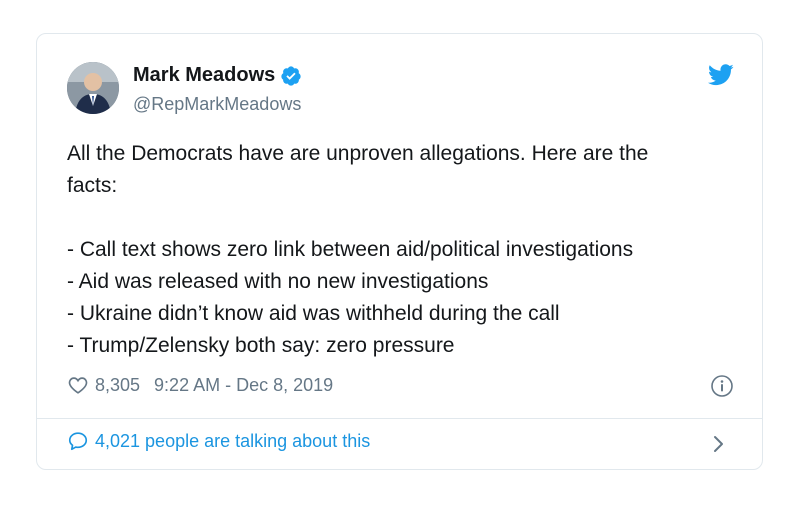 This screenshot has height=513, width=799. I want to click on speech-bubble-icon, so click(78, 441).